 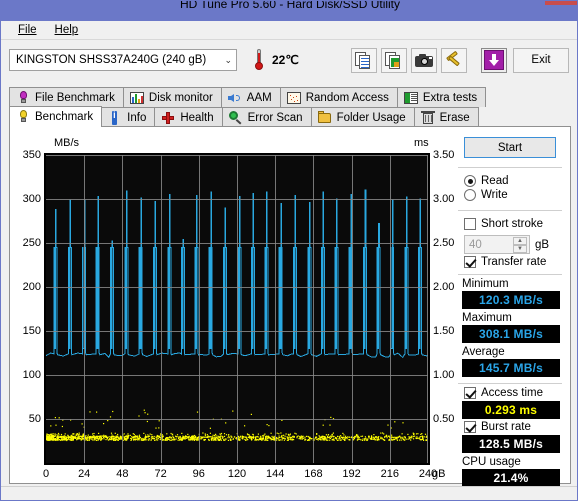 I want to click on options-button, so click(x=453, y=60).